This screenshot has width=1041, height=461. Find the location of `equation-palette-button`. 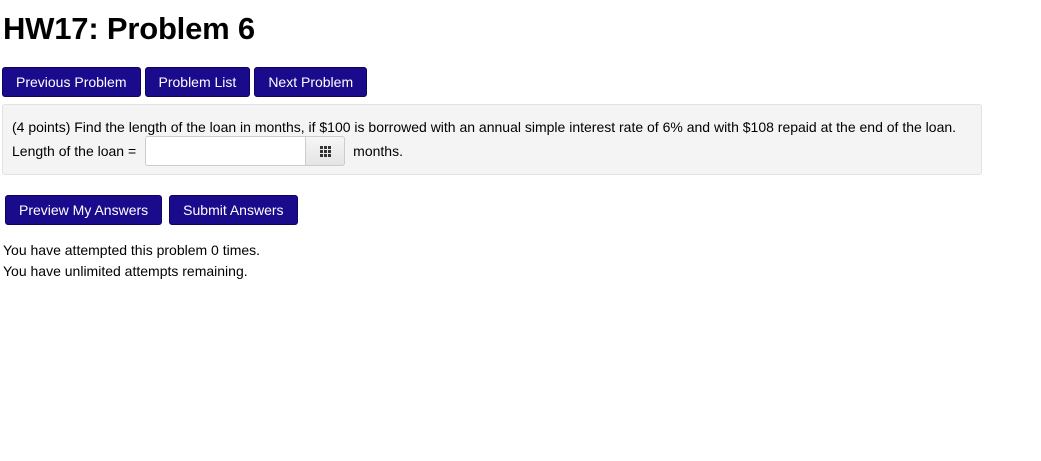

equation-palette-button is located at coordinates (325, 151).